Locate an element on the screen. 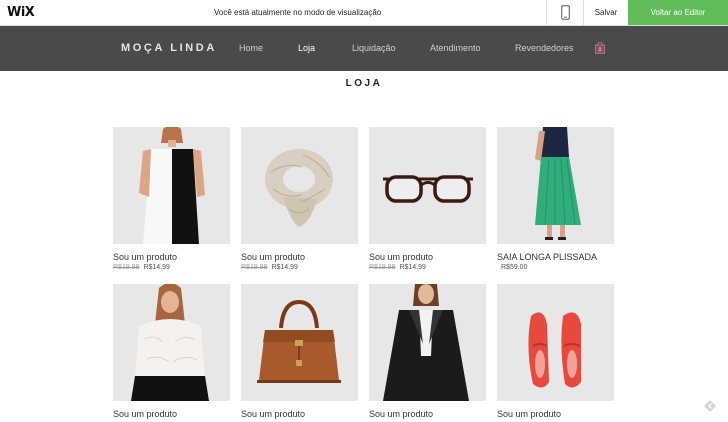 The image size is (728, 422). product-image-coat is located at coordinates (427, 342).